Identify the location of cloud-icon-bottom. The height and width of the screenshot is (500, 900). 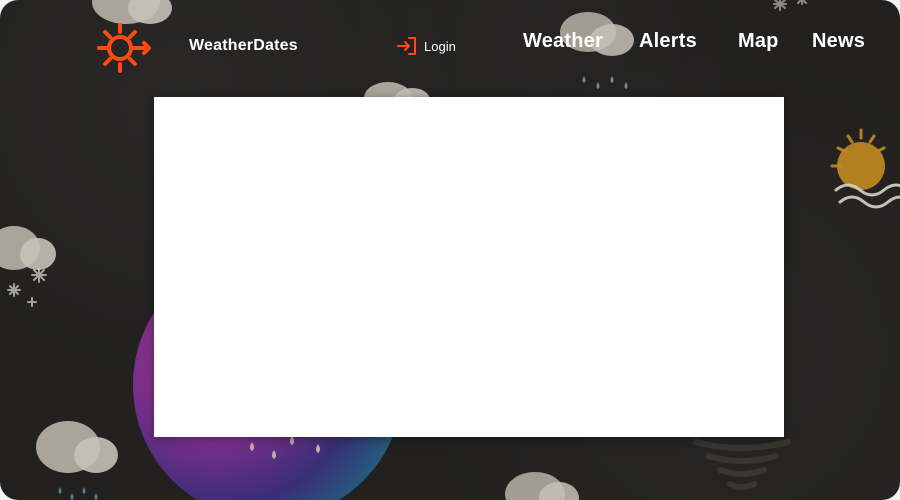
(542, 486).